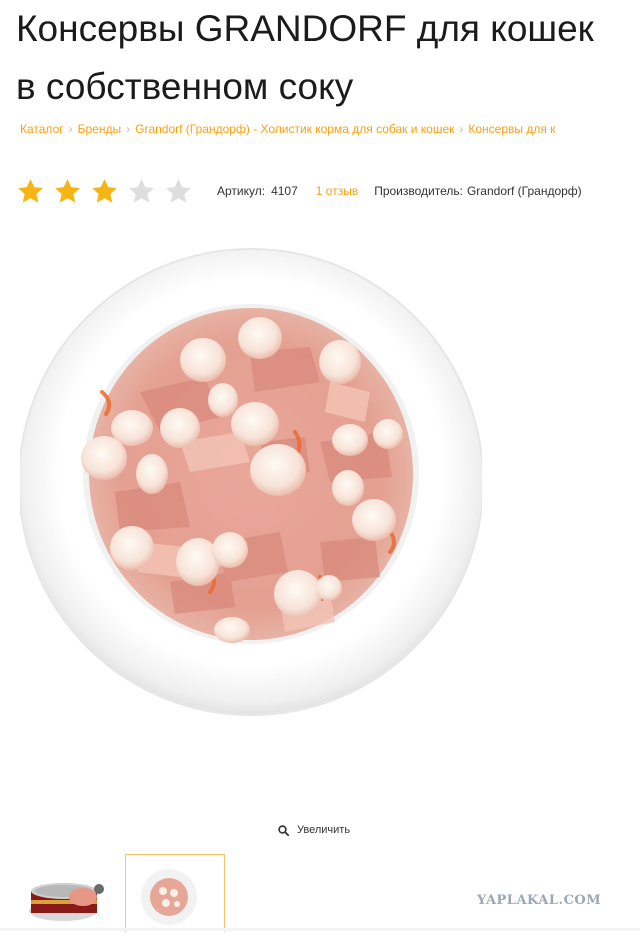 The height and width of the screenshot is (938, 640). What do you see at coordinates (305, 28) in the screenshot?
I see `product-title-line-1: Консервы GRANDORF для кошек` at bounding box center [305, 28].